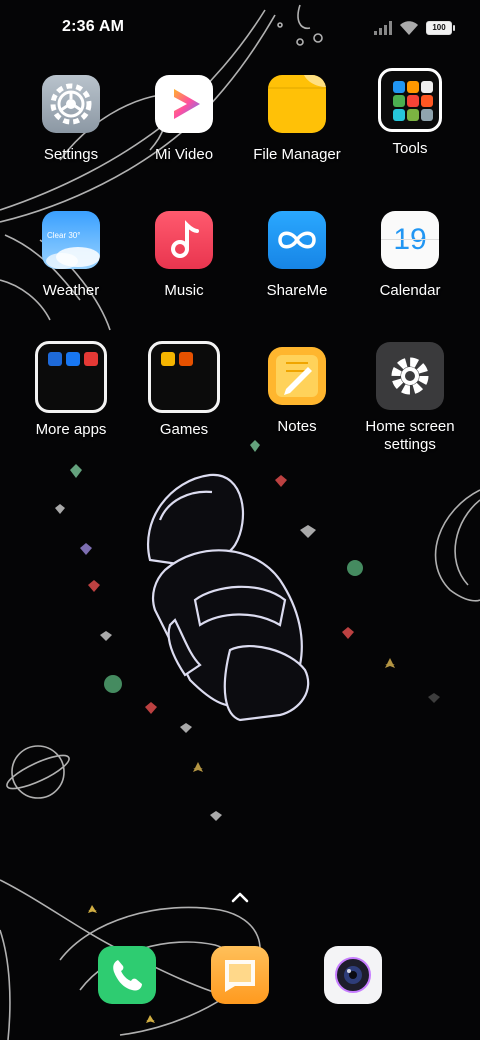 The image size is (480, 1040). What do you see at coordinates (71, 240) in the screenshot?
I see `weather-cloud-icon: Clear 30°` at bounding box center [71, 240].